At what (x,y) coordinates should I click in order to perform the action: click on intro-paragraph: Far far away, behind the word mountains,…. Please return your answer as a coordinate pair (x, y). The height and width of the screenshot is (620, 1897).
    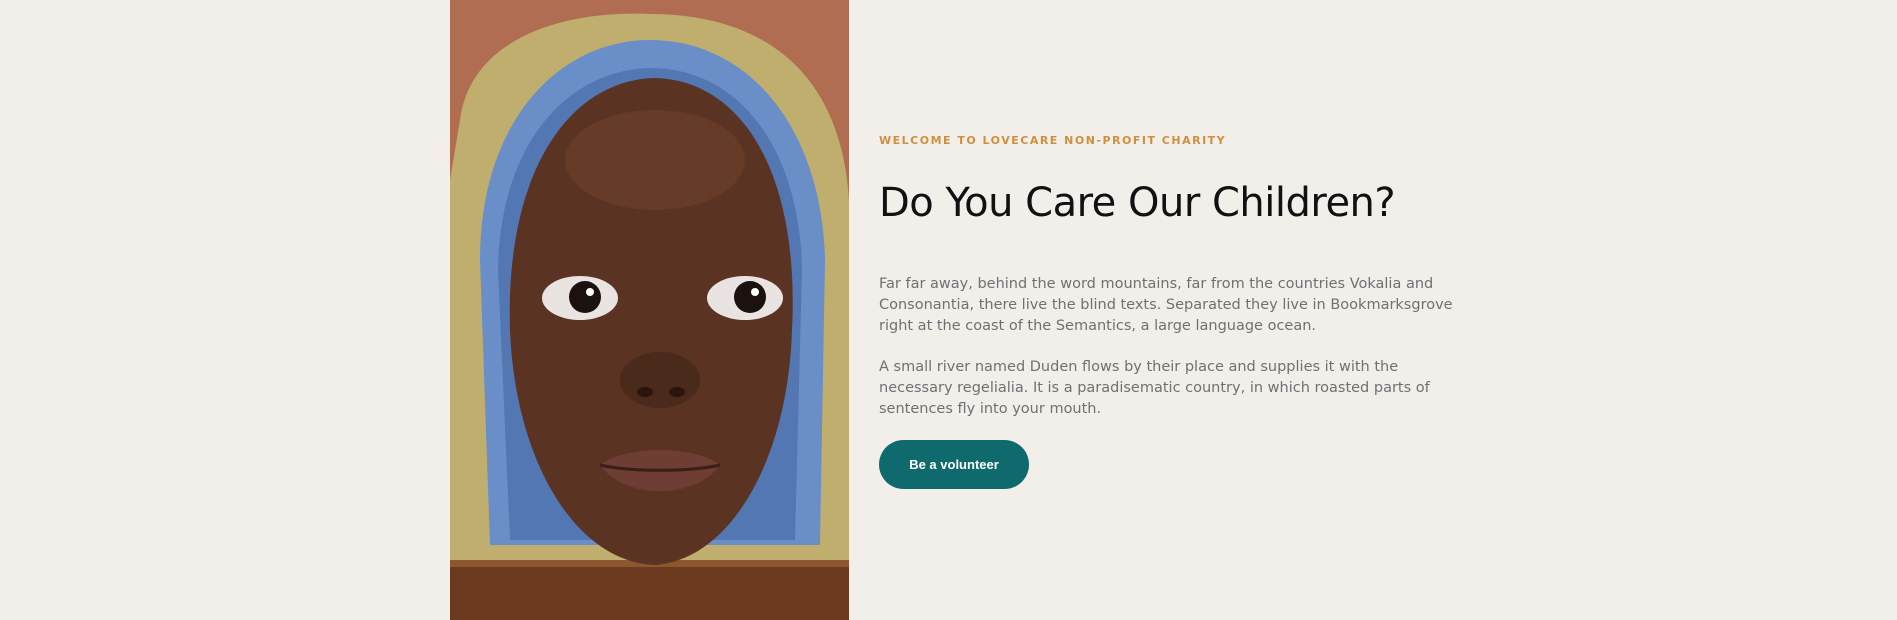
    Looking at the image, I should click on (1166, 305).